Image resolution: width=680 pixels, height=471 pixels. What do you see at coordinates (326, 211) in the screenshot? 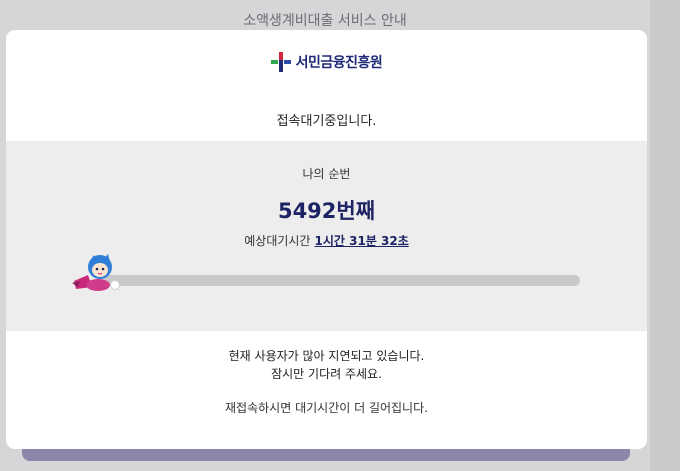
I see `queue-position-value: 5492번째` at bounding box center [326, 211].